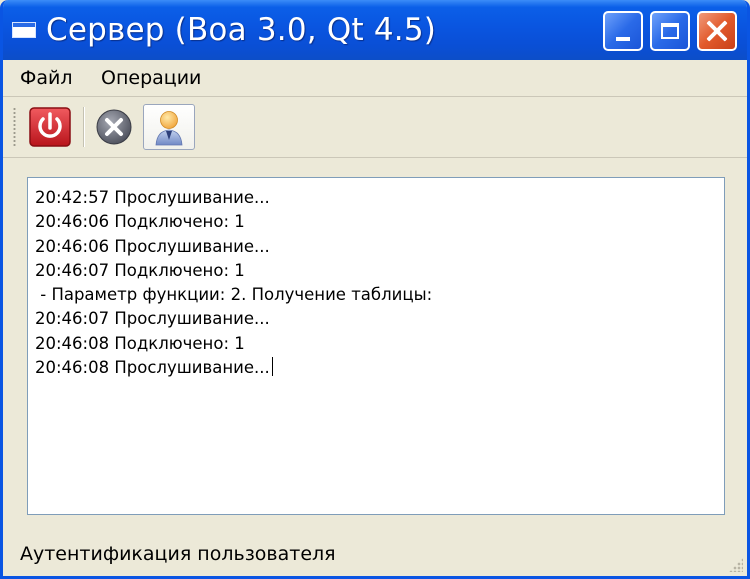  What do you see at coordinates (736, 565) in the screenshot?
I see `resize-grip-icon` at bounding box center [736, 565].